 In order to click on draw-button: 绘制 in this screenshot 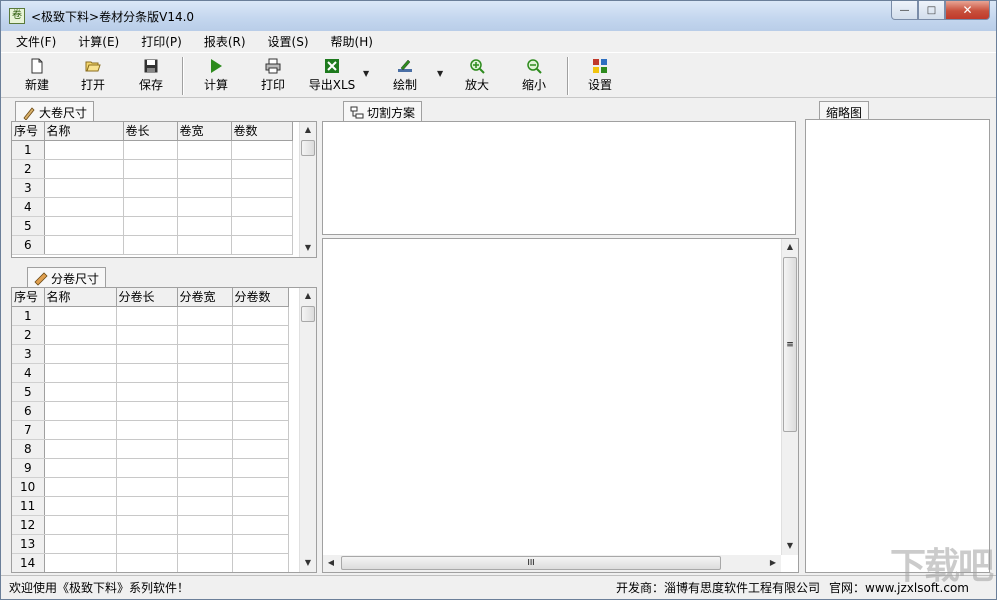, I will do `click(405, 77)`.